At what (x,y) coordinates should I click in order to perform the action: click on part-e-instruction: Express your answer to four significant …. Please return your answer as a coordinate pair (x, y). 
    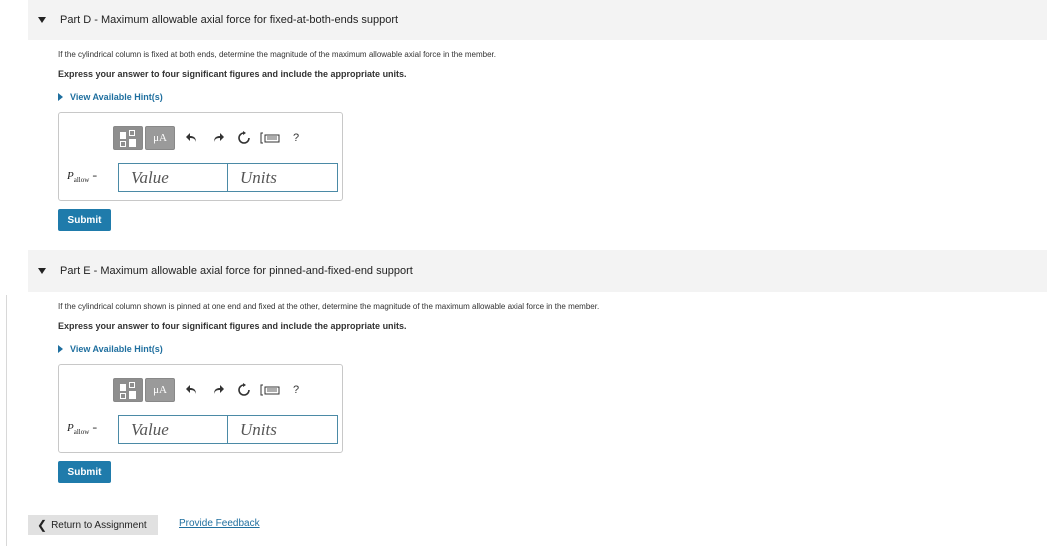
    Looking at the image, I should click on (232, 326).